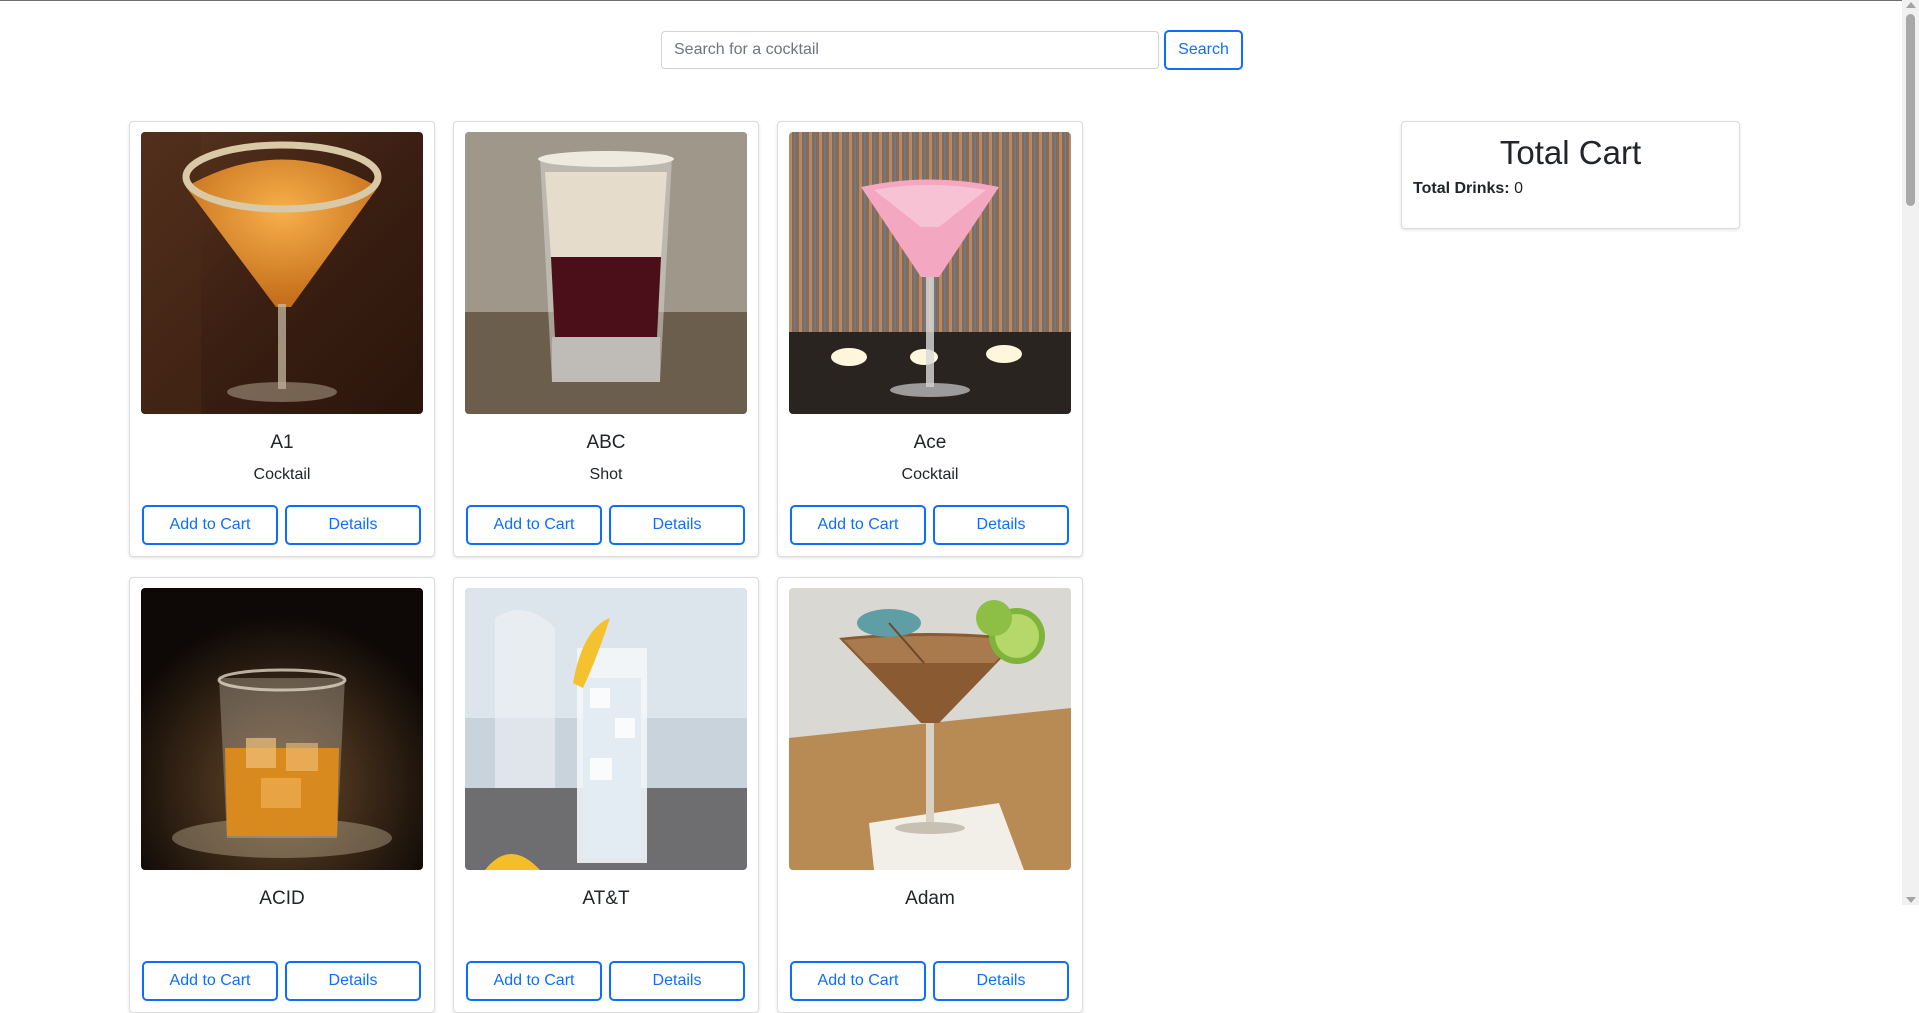  What do you see at coordinates (282, 442) in the screenshot?
I see `drink-name: A1` at bounding box center [282, 442].